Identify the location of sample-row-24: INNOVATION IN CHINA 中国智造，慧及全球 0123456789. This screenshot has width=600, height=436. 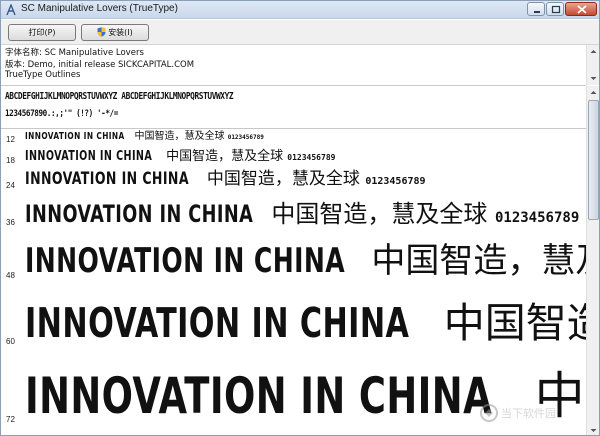
(225, 179).